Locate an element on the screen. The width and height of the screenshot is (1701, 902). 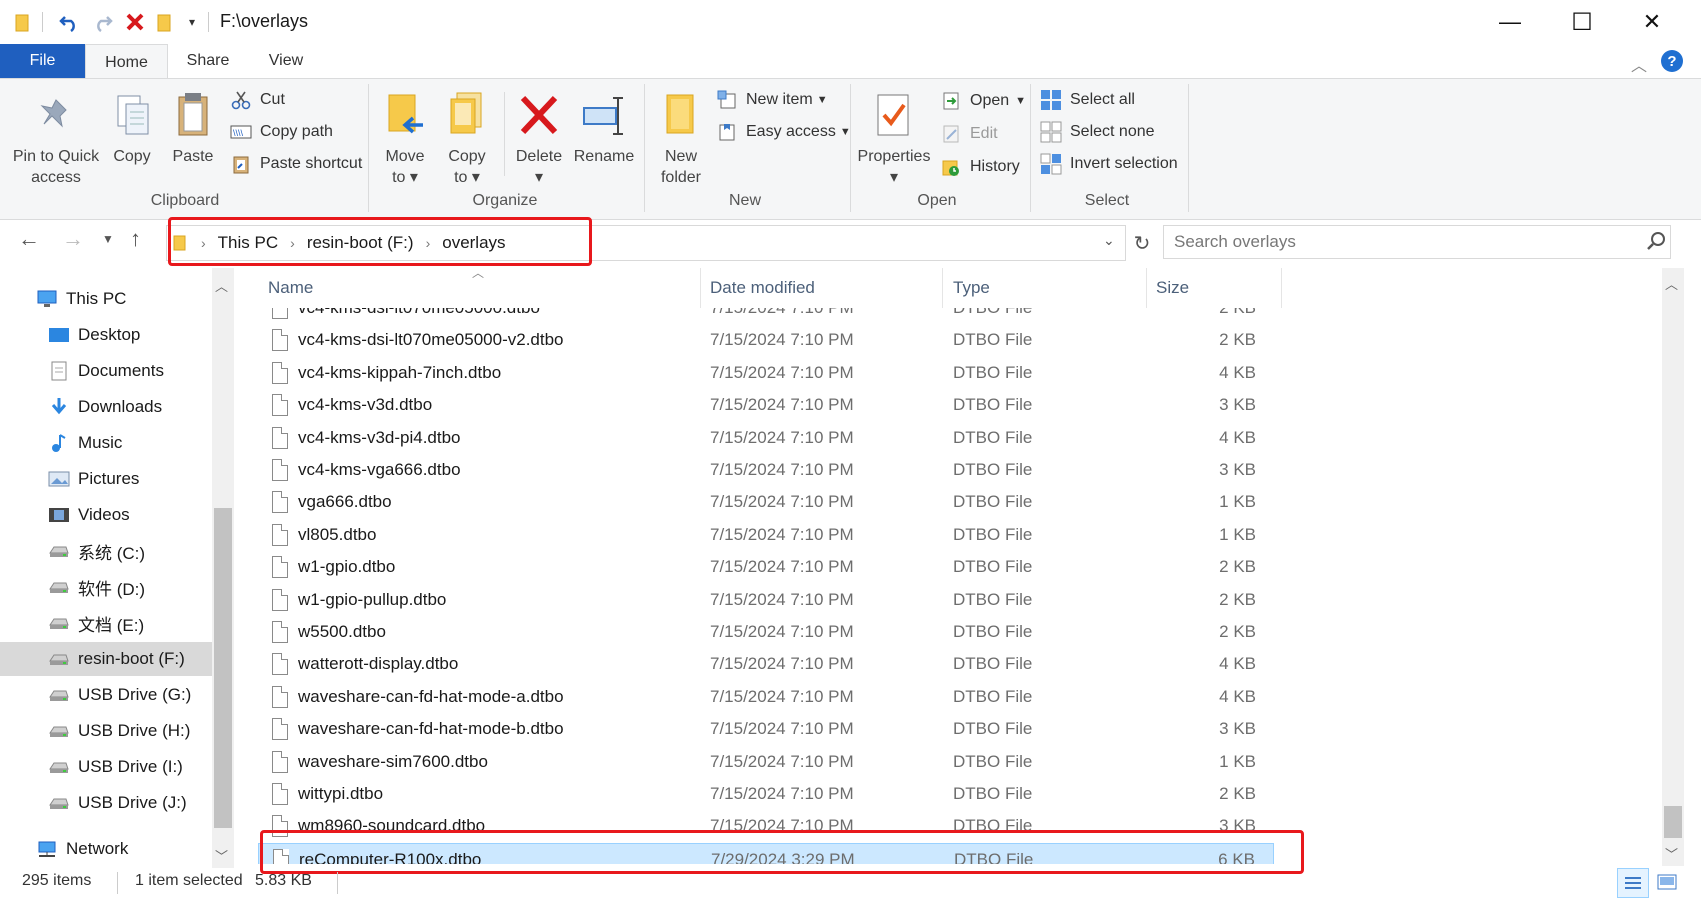
column-header-size: Size is located at coordinates (1172, 288).